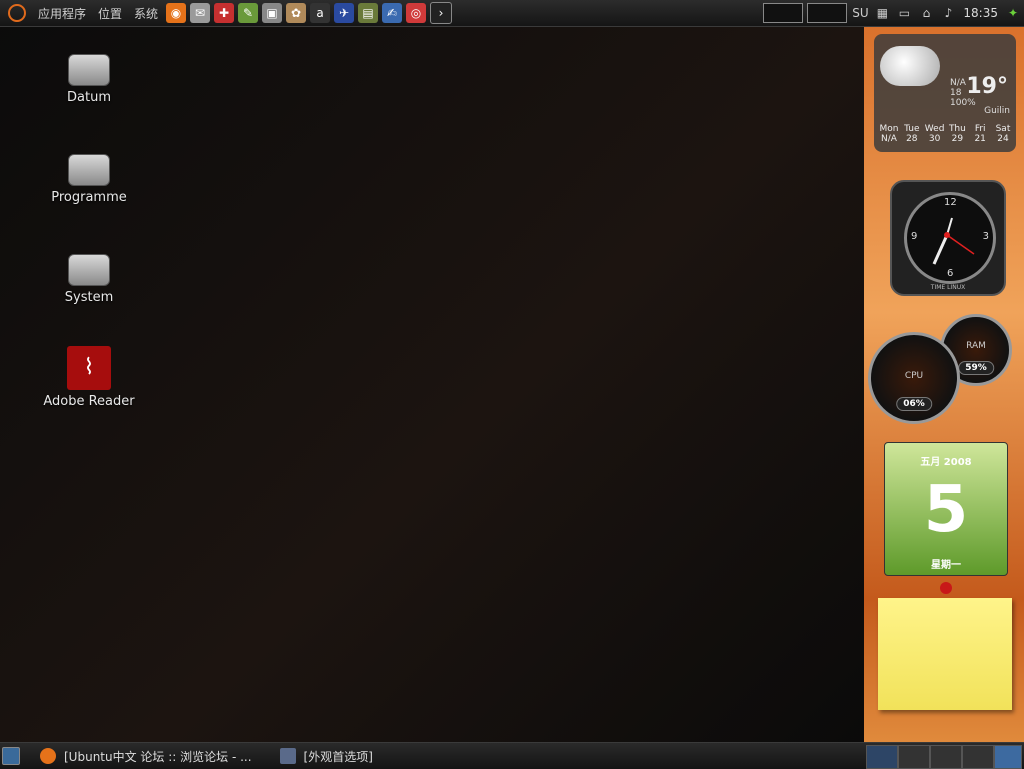 This screenshot has height=769, width=1024. I want to click on system-monitor-graph, so click(783, 13).